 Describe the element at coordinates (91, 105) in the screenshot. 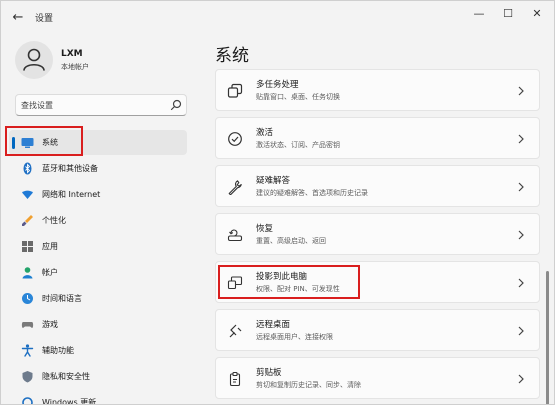

I see `search-input` at that location.